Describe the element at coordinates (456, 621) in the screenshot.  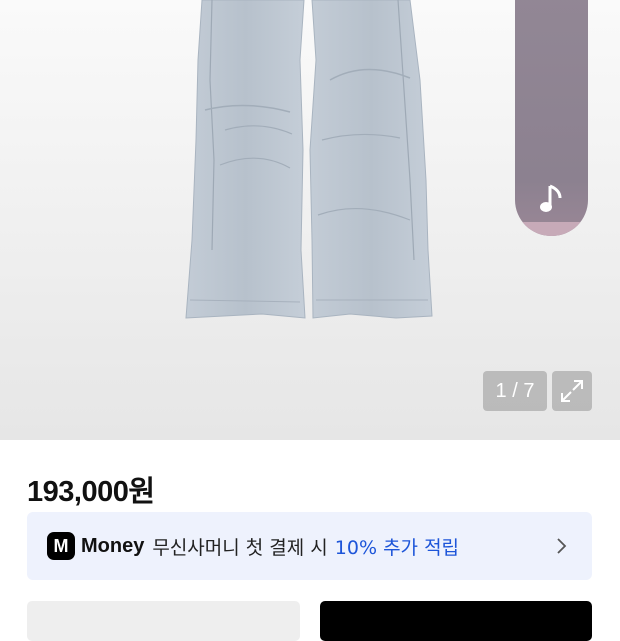
I see `primary-action-button` at that location.